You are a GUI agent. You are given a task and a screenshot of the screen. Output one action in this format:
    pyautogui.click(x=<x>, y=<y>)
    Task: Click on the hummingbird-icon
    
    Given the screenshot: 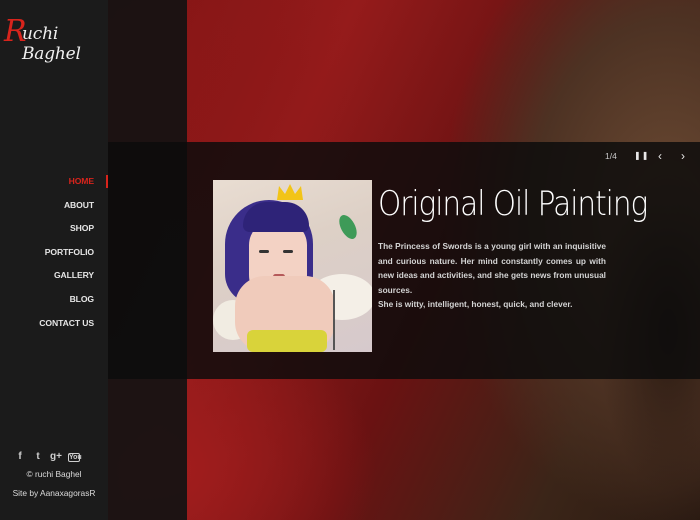 What is the action you would take?
    pyautogui.click(x=348, y=227)
    